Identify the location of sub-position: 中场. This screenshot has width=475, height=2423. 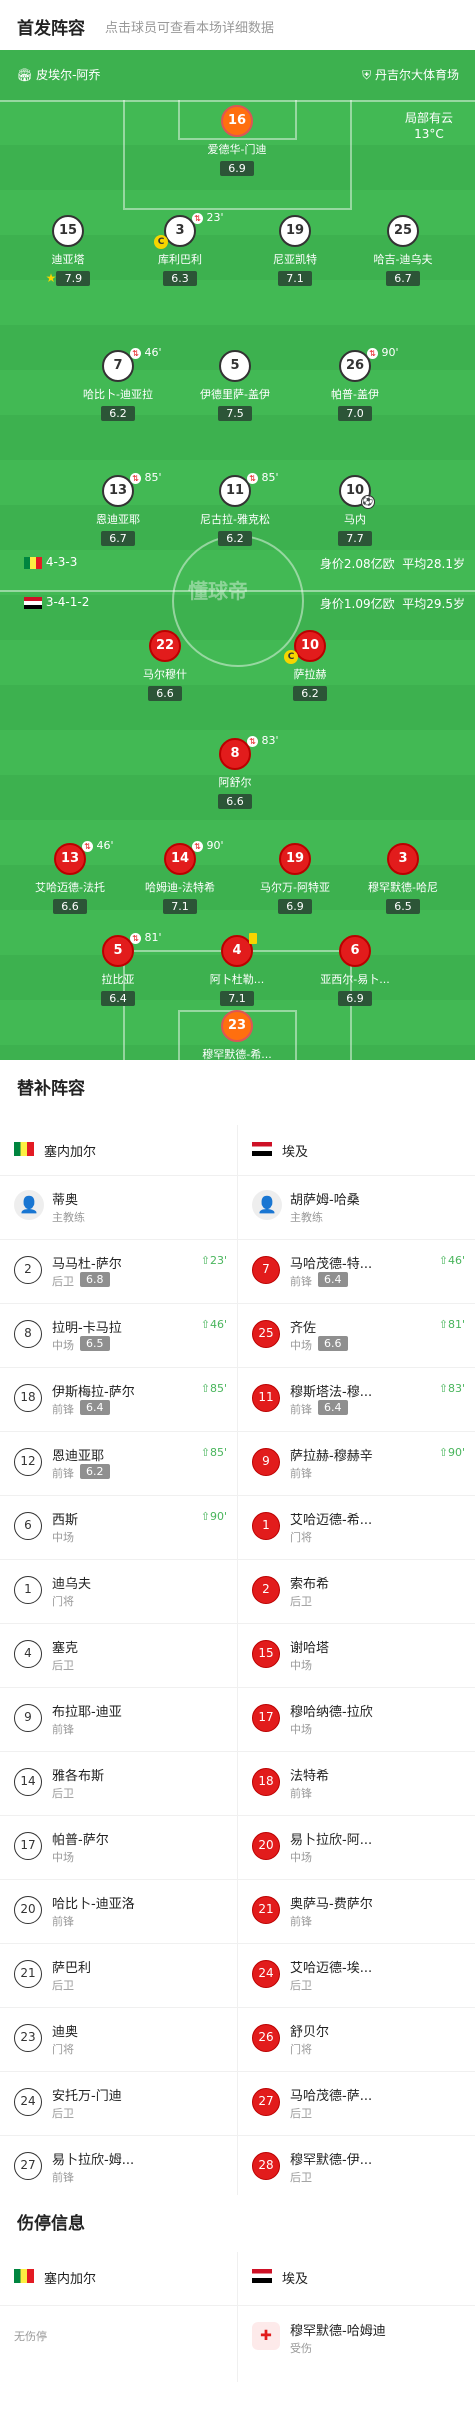
(301, 1345).